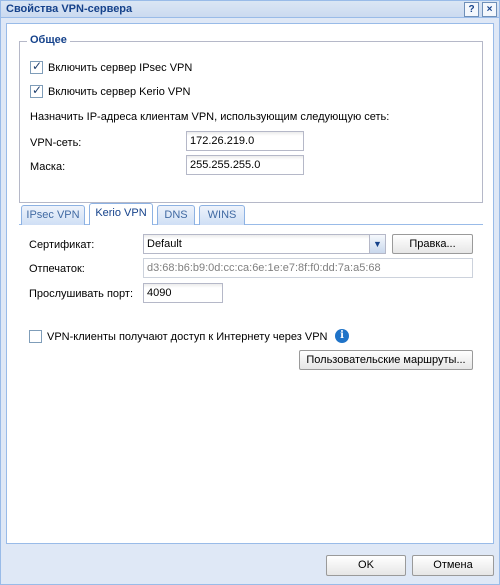  I want to click on help-icon: ?, so click(471, 9).